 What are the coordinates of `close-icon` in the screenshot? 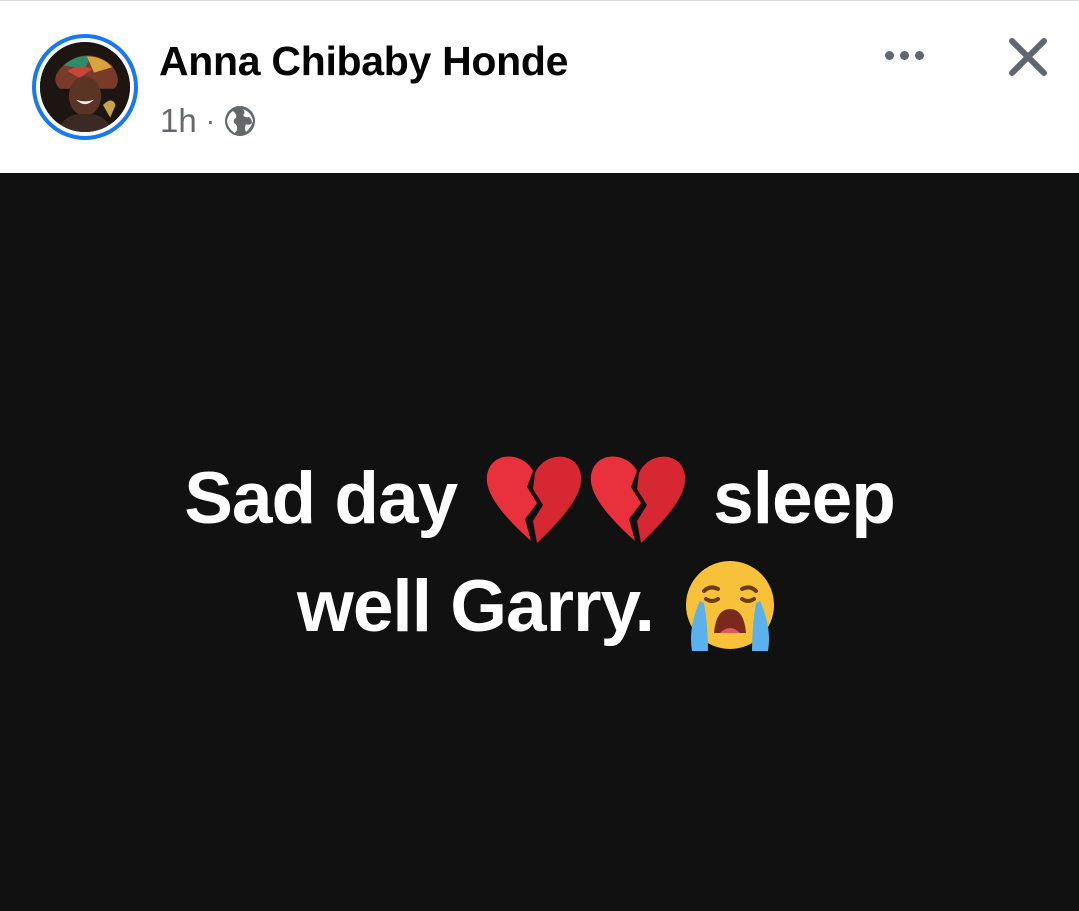 It's located at (1028, 57).